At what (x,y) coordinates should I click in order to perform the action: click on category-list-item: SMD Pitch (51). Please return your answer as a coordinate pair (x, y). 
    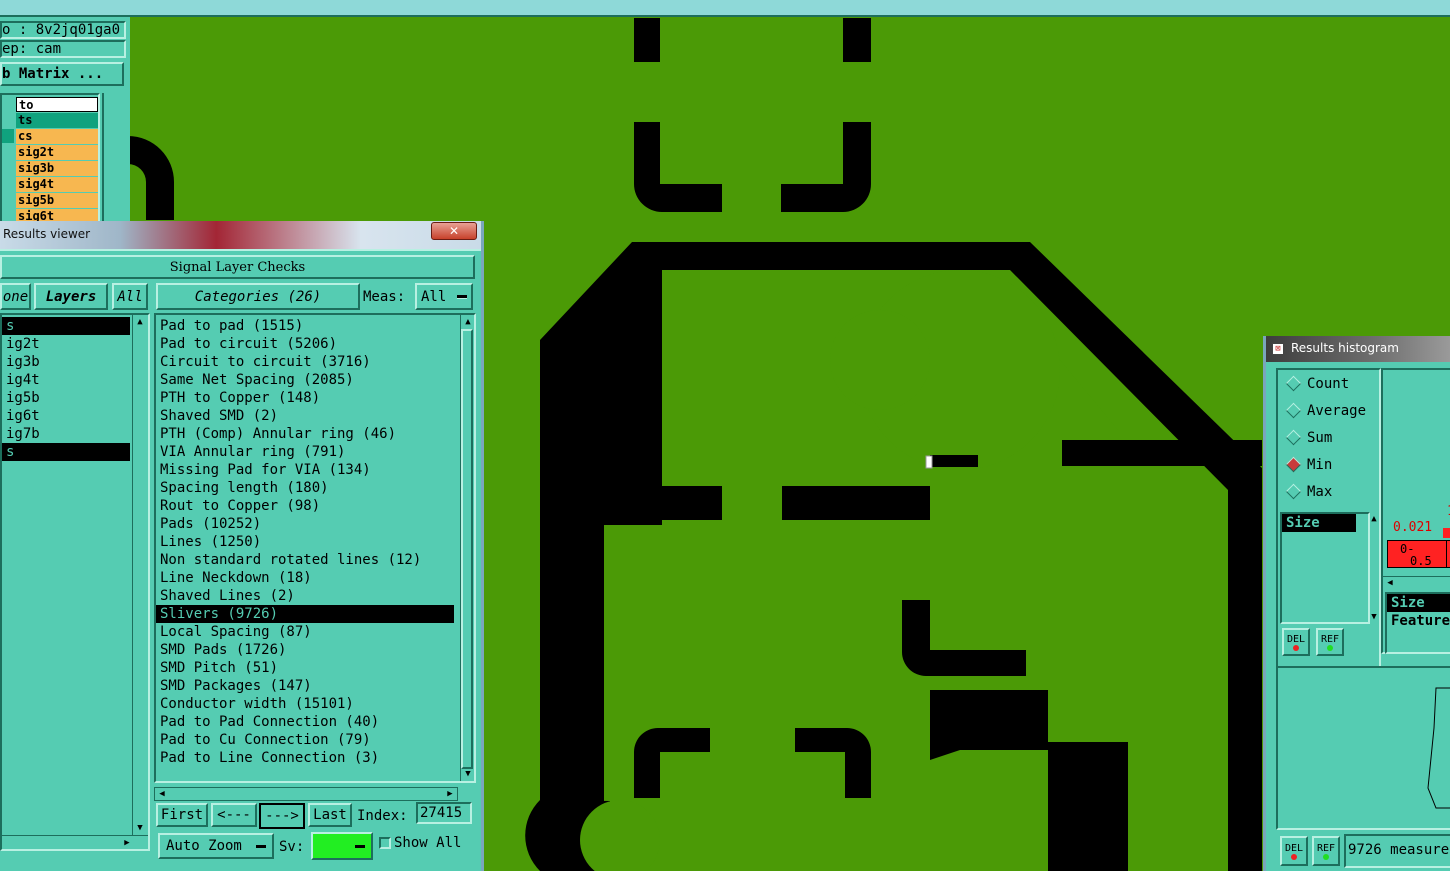
    Looking at the image, I should click on (305, 668).